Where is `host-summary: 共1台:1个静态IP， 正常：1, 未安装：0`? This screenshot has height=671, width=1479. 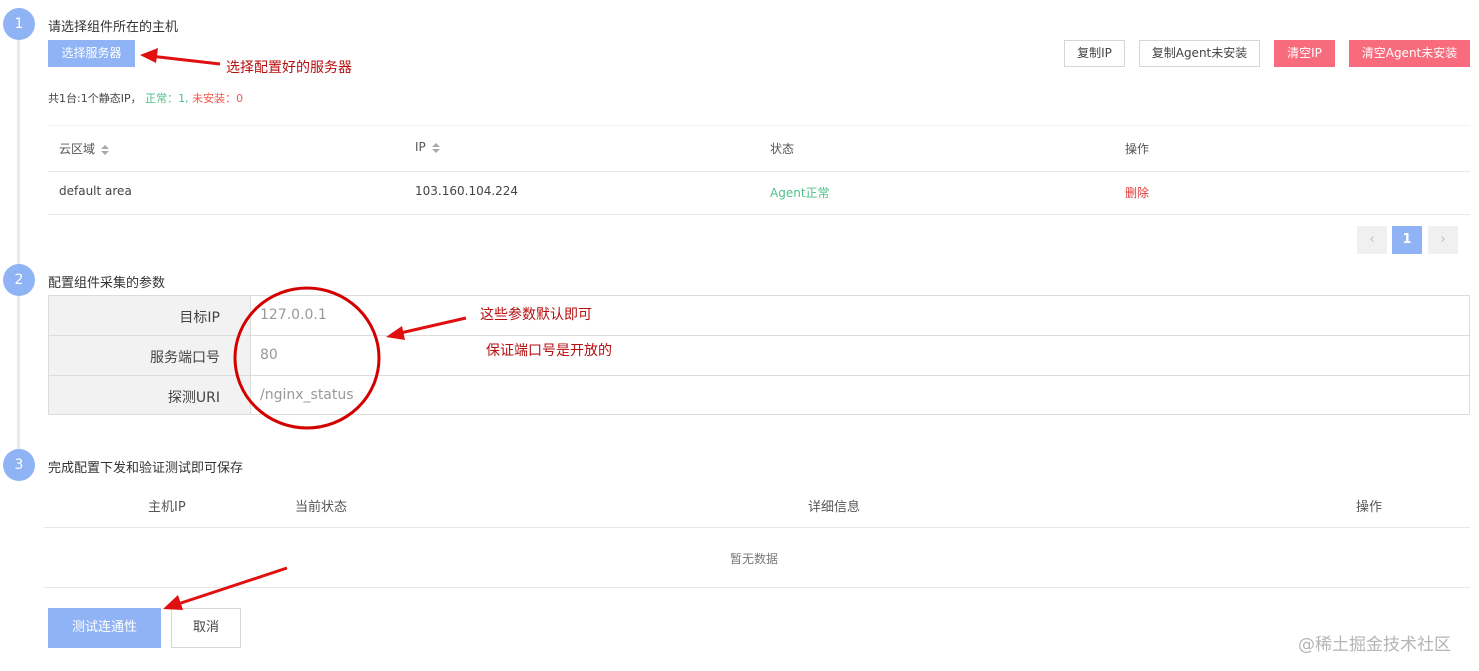
host-summary: 共1台:1个静态IP， 正常：1, 未安装：0 is located at coordinates (145, 98).